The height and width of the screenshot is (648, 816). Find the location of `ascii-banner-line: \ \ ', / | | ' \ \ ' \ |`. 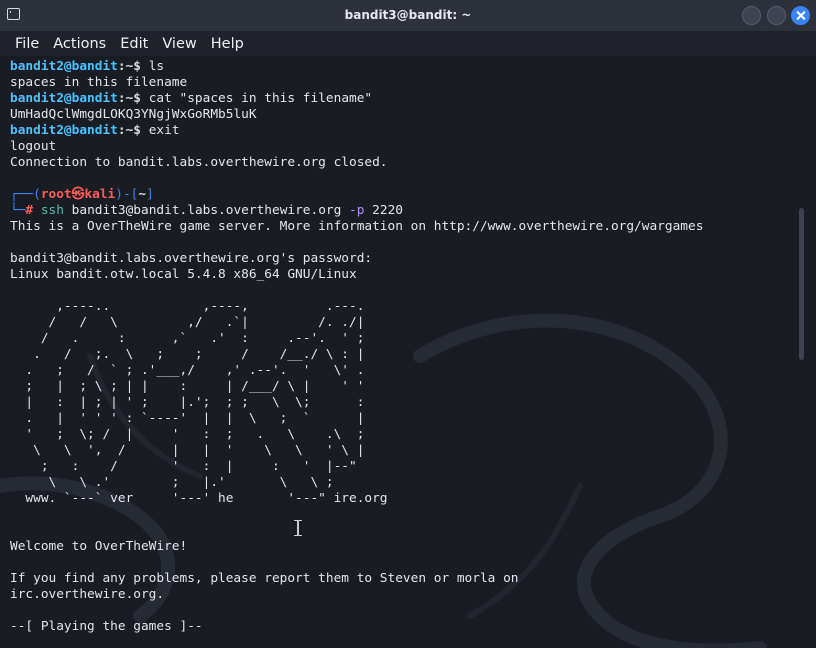

ascii-banner-line: \ \ ', / | | ' \ \ ' \ | is located at coordinates (187, 450).